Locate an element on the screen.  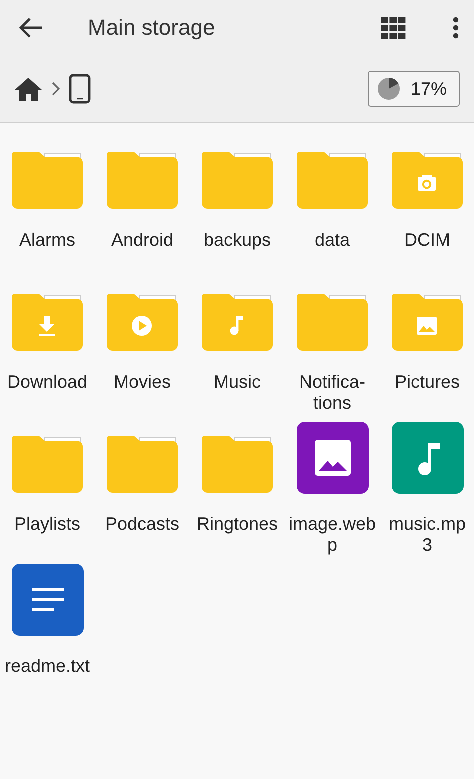
phone-icon is located at coordinates (80, 89).